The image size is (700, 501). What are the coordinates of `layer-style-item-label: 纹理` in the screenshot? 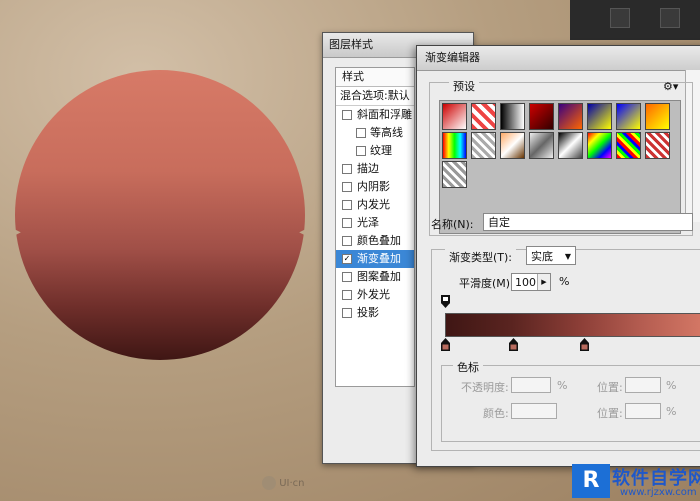 It's located at (381, 150).